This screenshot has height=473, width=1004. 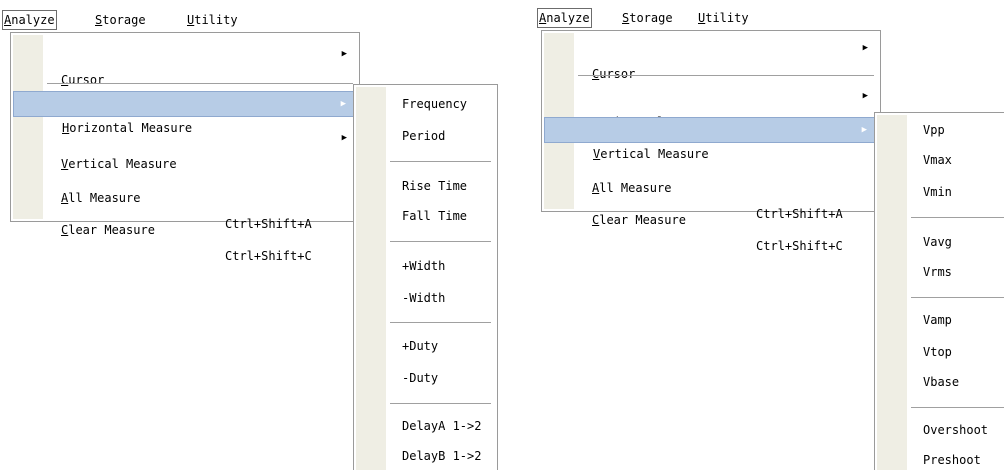 What do you see at coordinates (420, 346) in the screenshot?
I see `item-label: +Duty` at bounding box center [420, 346].